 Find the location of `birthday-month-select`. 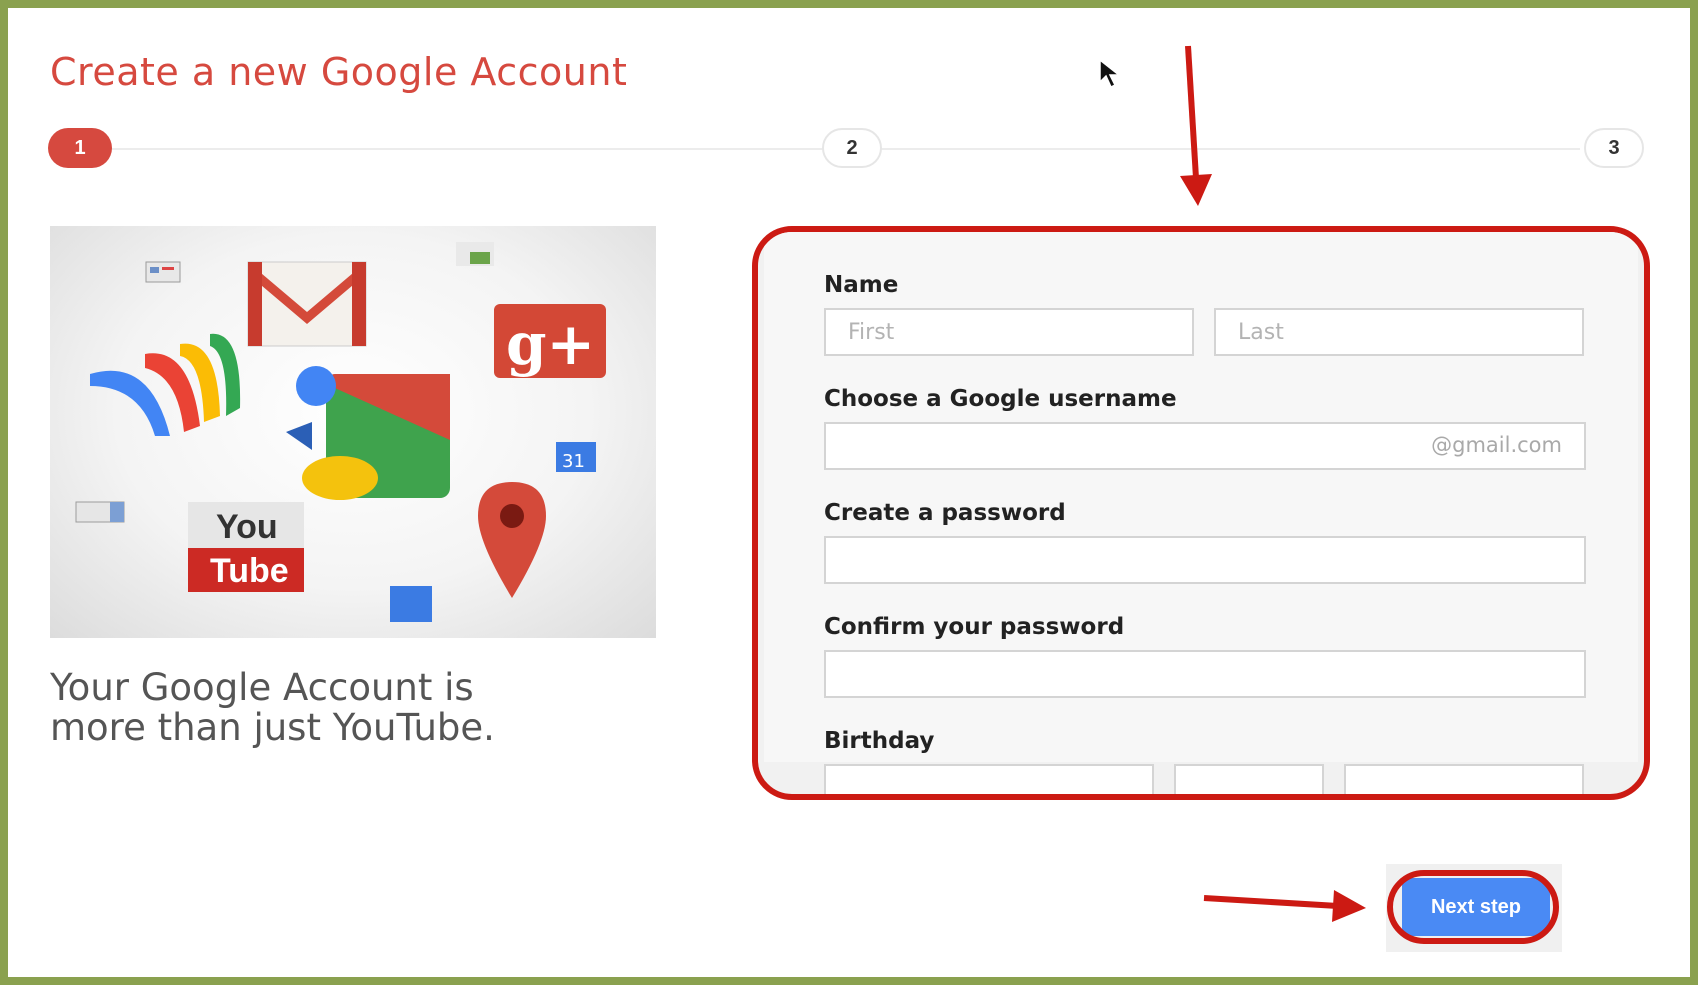

birthday-month-select is located at coordinates (989, 779).